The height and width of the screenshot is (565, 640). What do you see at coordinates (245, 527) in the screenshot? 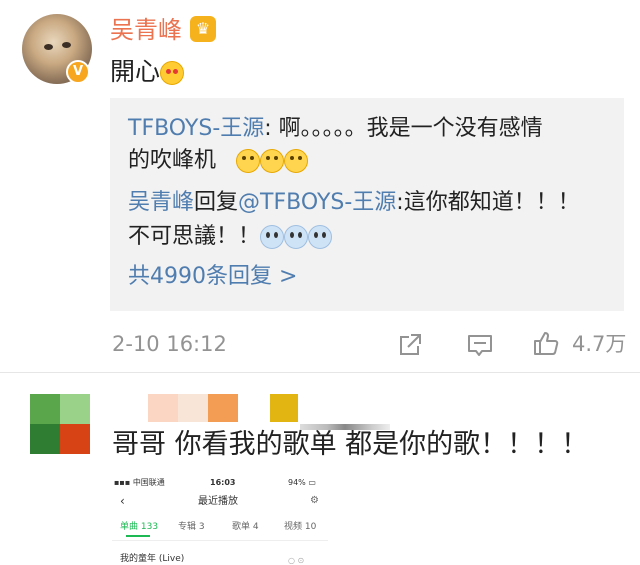
I see `phone-tab-playlists: 歌单 4` at bounding box center [245, 527].